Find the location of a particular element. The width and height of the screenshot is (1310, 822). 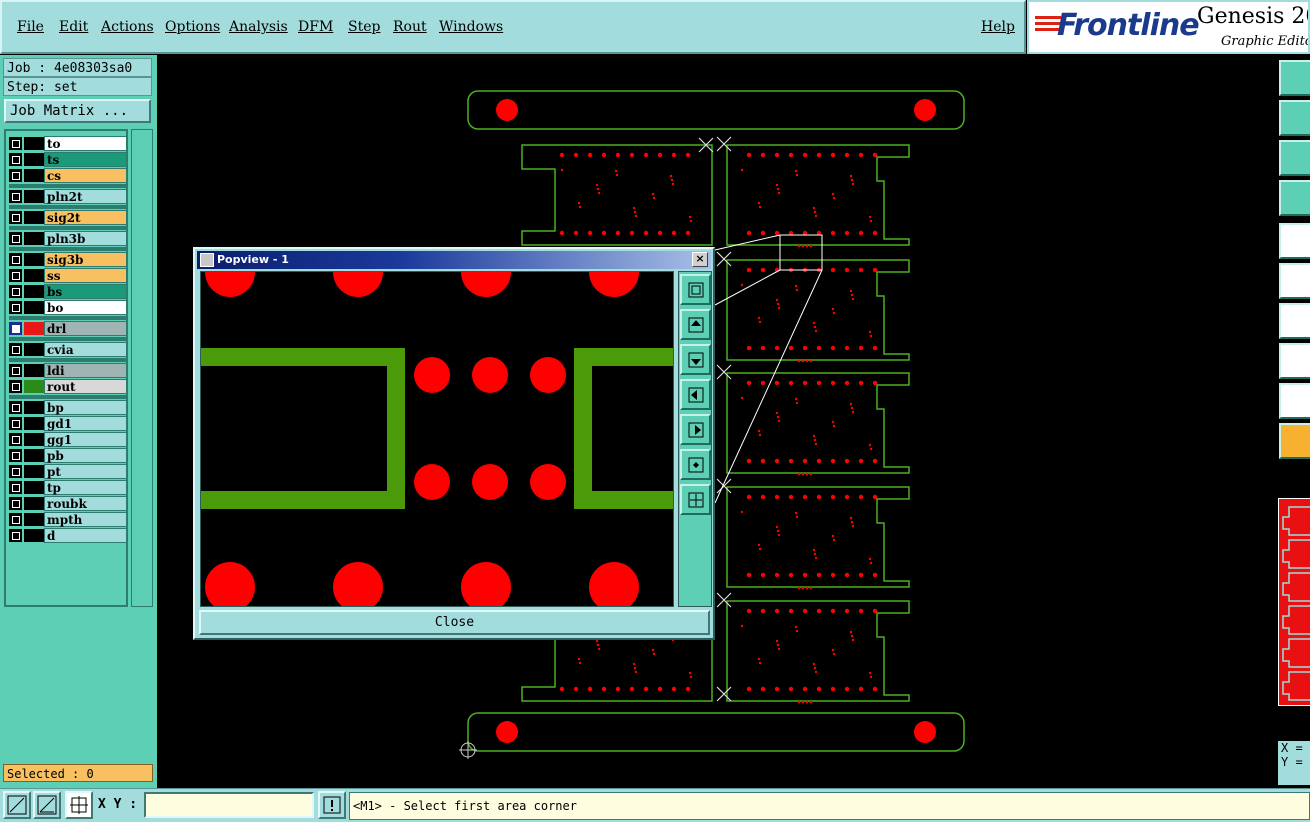

pan-right-icon is located at coordinates (695, 429).